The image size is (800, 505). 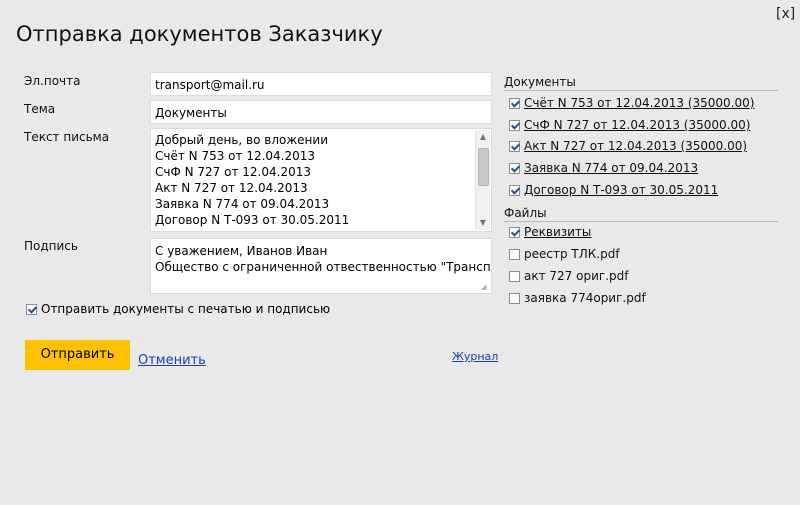 I want to click on file-item: заявка 774ориг.pdf, so click(x=577, y=298).